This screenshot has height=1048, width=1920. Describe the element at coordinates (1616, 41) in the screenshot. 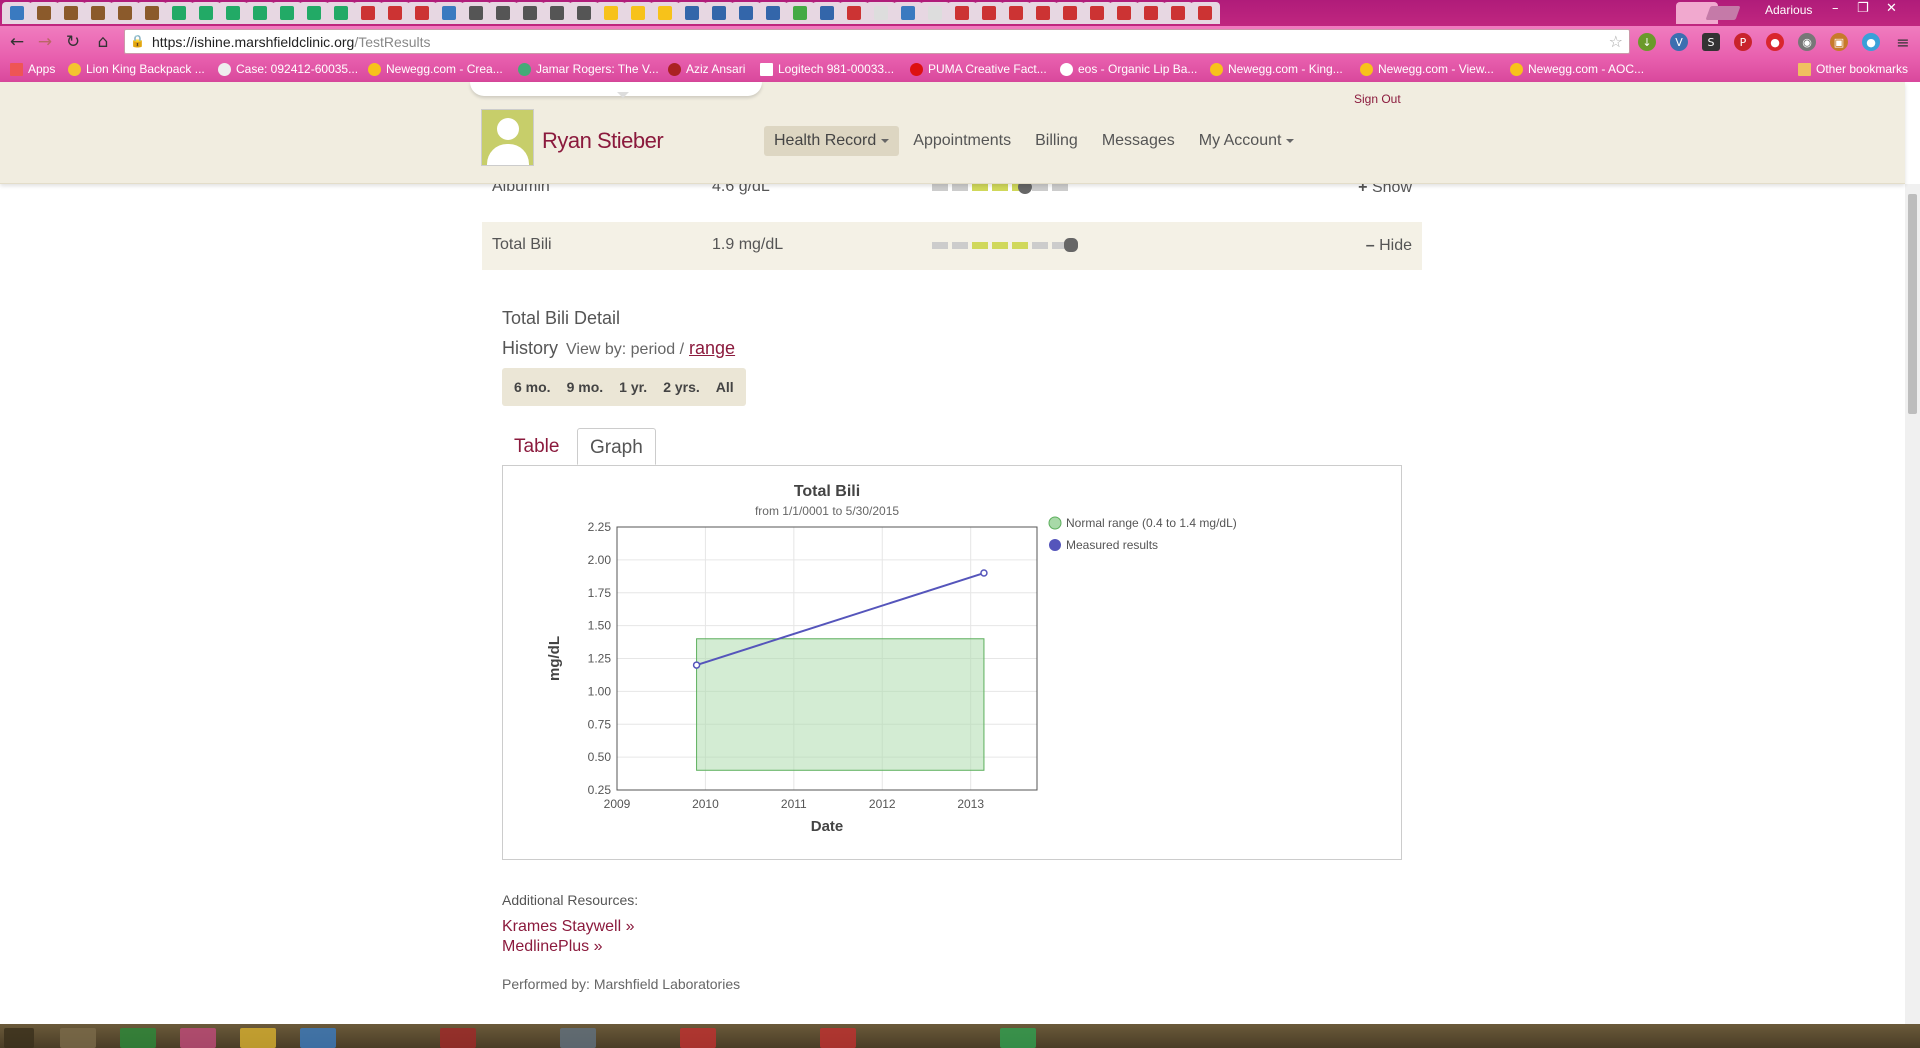

I see `bookmark-star-icon: ☆` at that location.